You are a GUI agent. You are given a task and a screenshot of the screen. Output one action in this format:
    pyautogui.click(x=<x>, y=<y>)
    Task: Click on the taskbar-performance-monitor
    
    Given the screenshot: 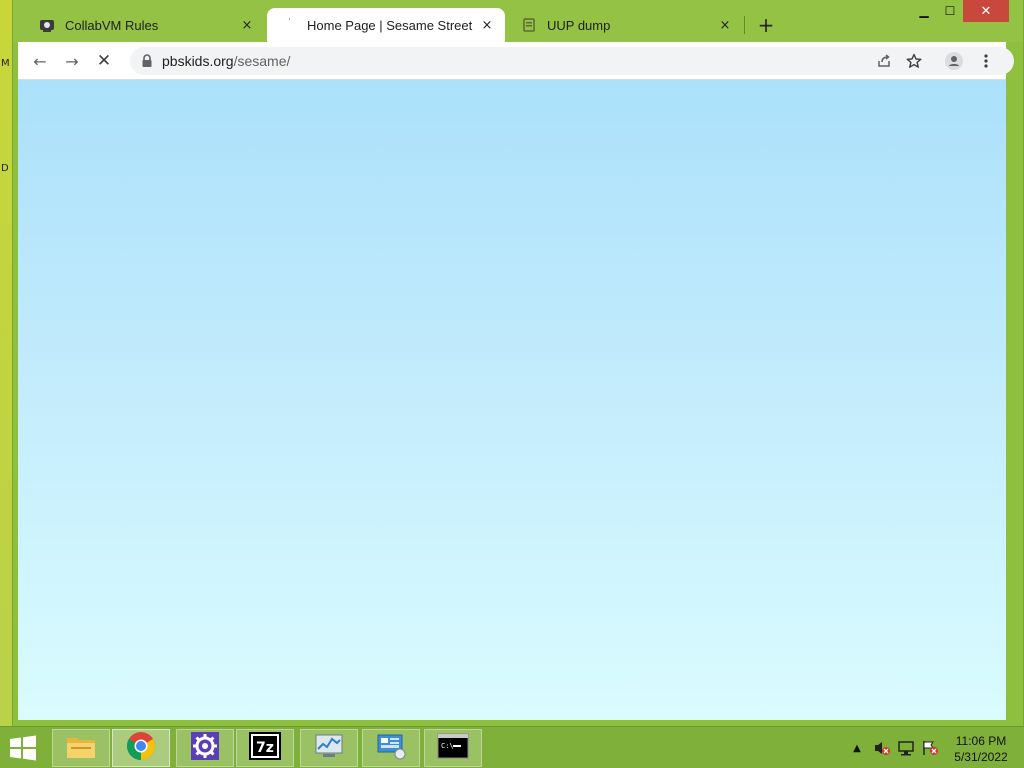 What is the action you would take?
    pyautogui.click(x=329, y=748)
    